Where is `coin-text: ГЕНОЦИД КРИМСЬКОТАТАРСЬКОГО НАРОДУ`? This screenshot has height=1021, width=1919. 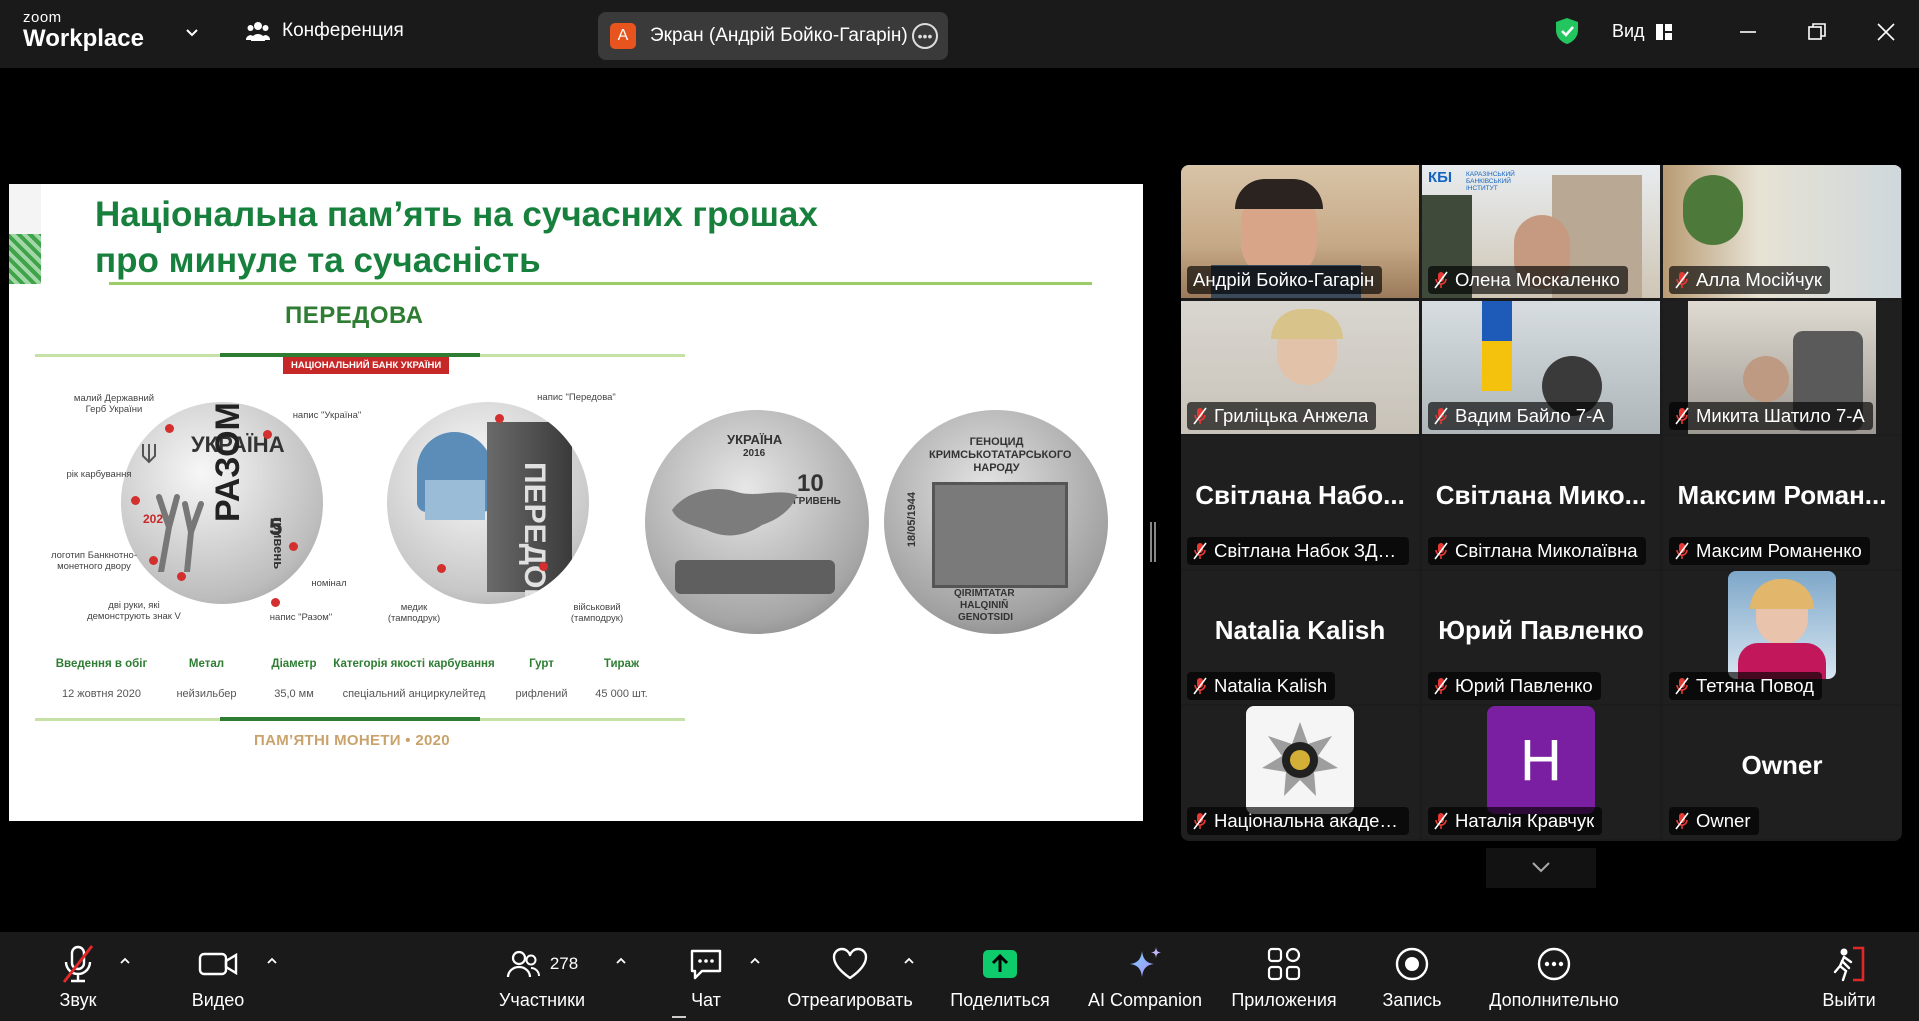 coin-text: ГЕНОЦИД КРИМСЬКОТАТАРСЬКОГО НАРОДУ is located at coordinates (1000, 455).